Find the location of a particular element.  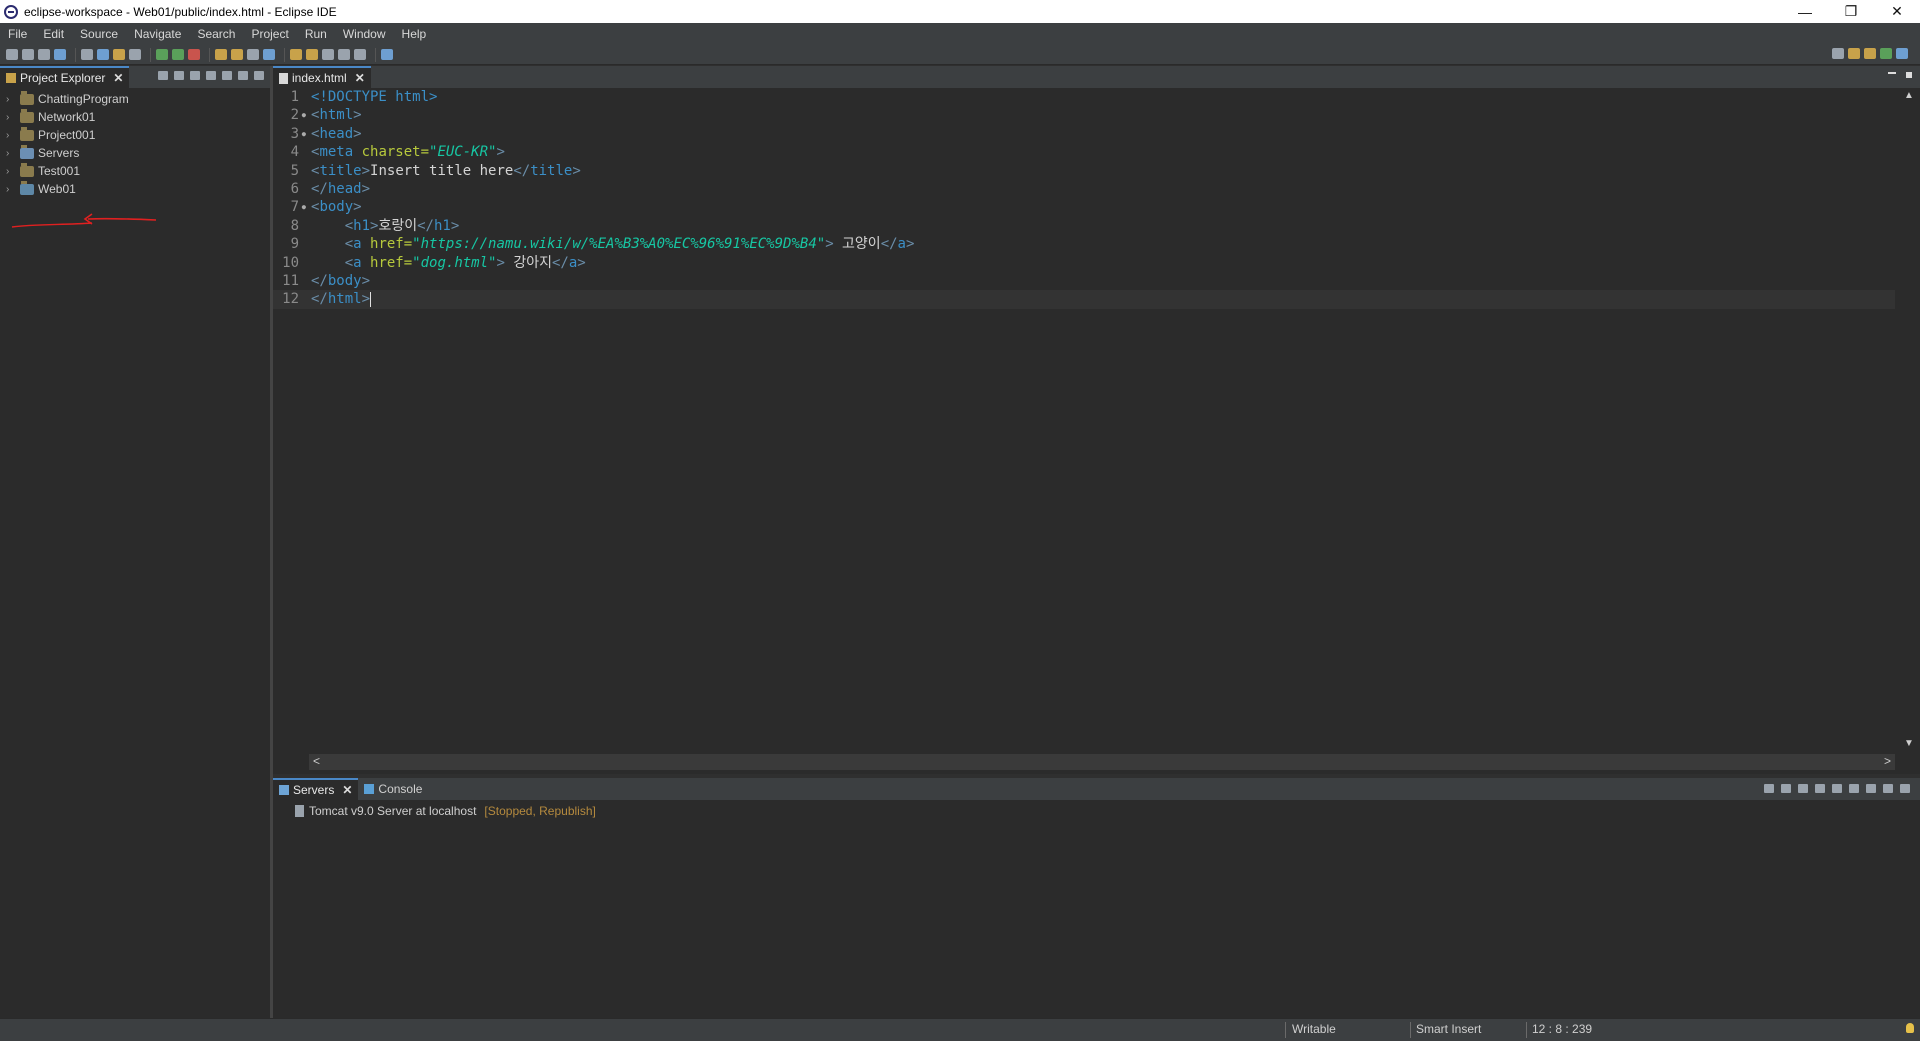

menu-window: Window is located at coordinates (364, 34).